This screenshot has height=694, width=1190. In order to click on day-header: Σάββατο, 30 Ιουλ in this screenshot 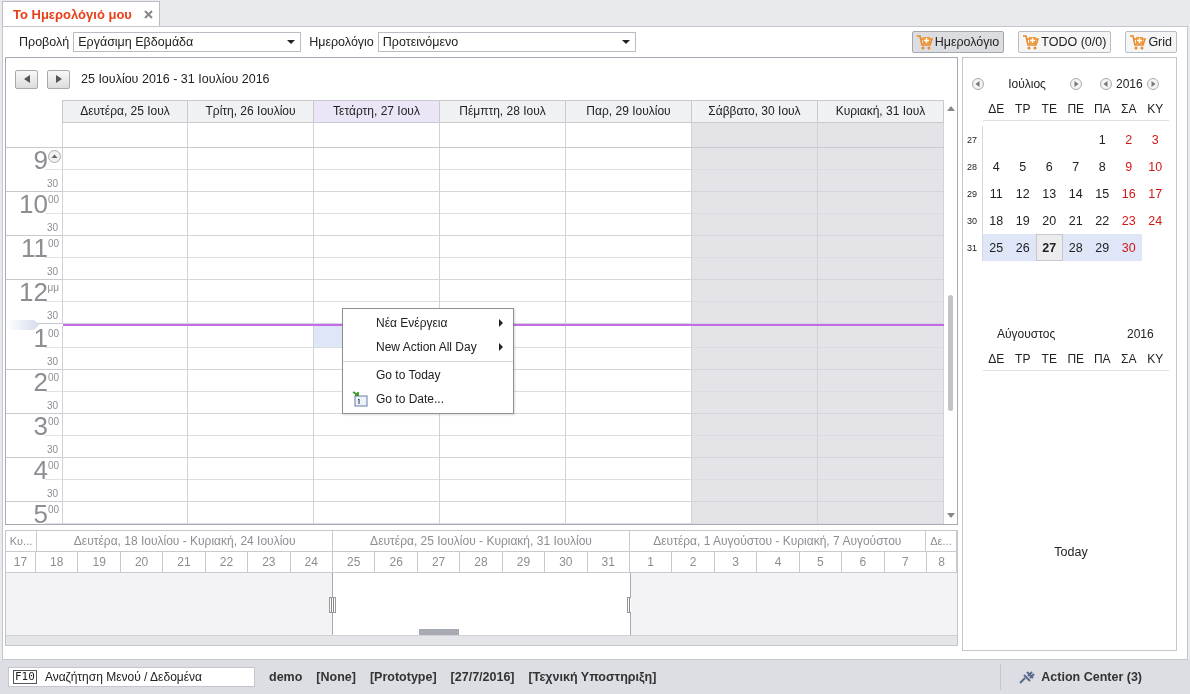, I will do `click(755, 111)`.